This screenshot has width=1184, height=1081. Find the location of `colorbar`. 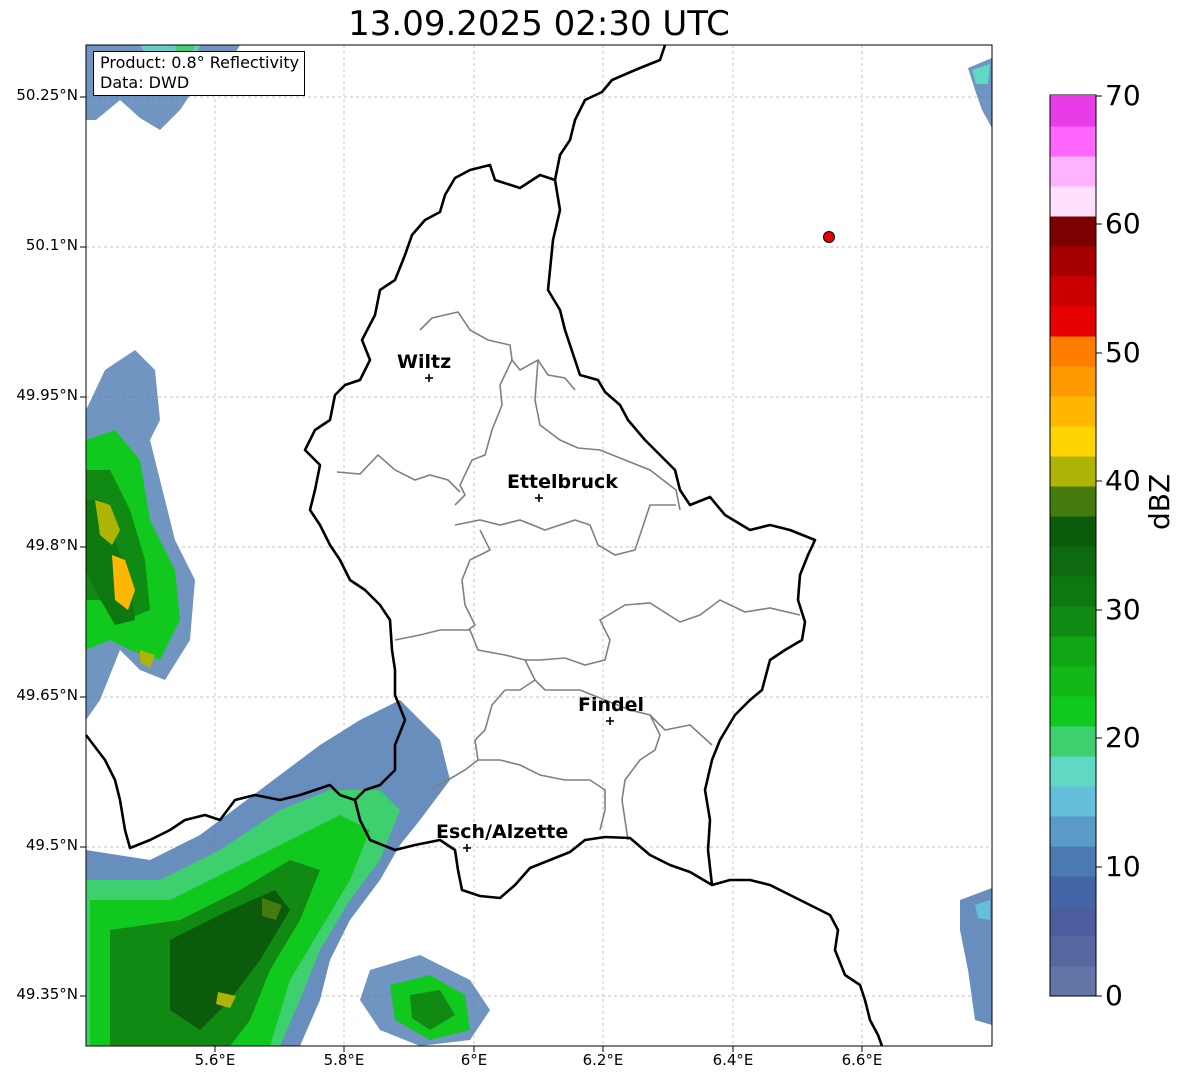

colorbar is located at coordinates (1073, 546).